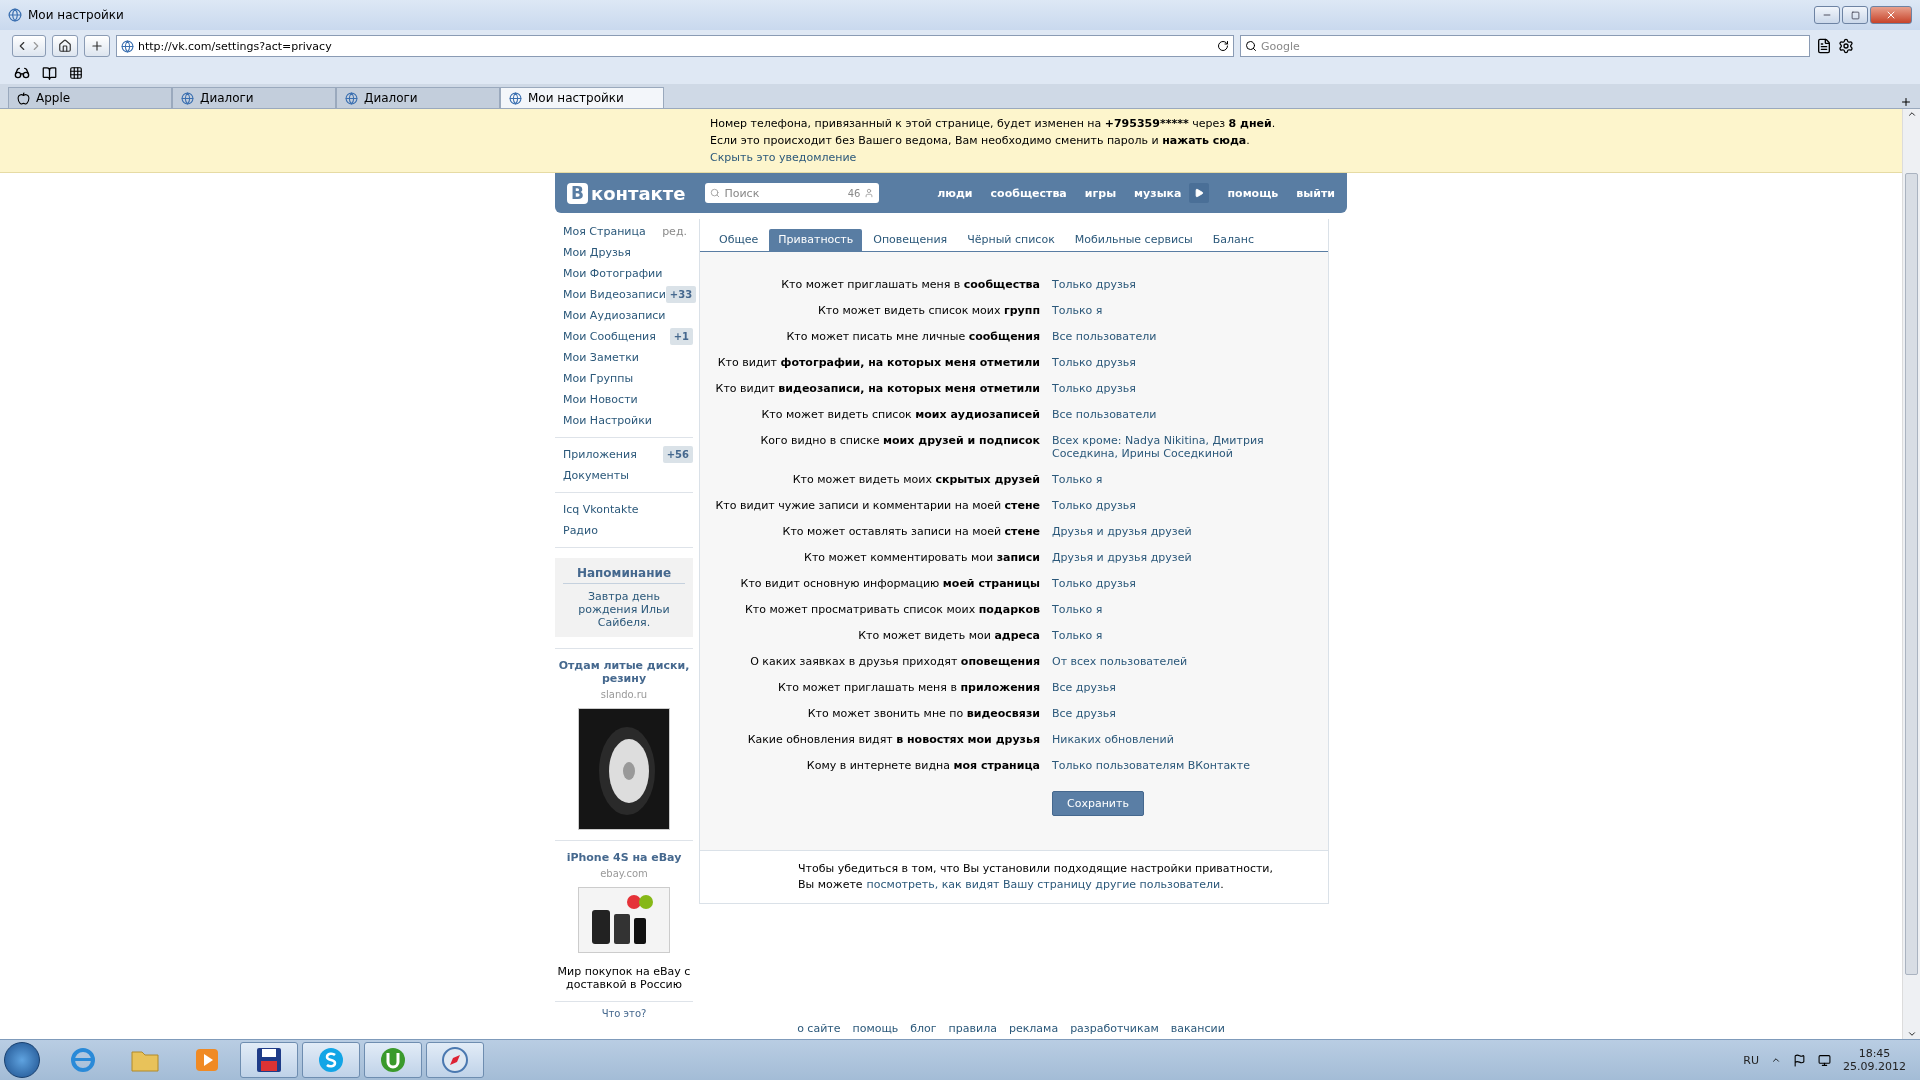  I want to click on footer-link: помощь, so click(875, 1028).